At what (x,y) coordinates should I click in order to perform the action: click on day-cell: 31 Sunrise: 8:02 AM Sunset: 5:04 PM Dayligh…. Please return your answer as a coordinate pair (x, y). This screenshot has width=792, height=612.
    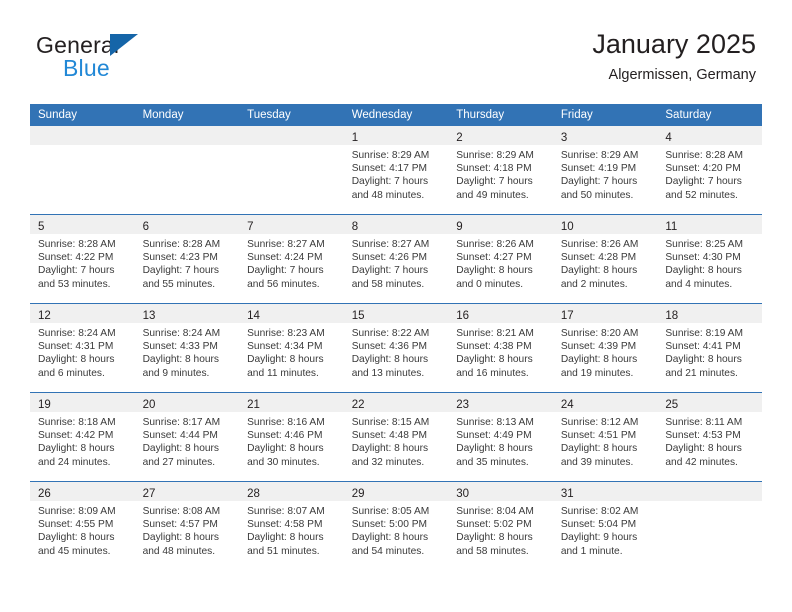
    Looking at the image, I should click on (605, 525).